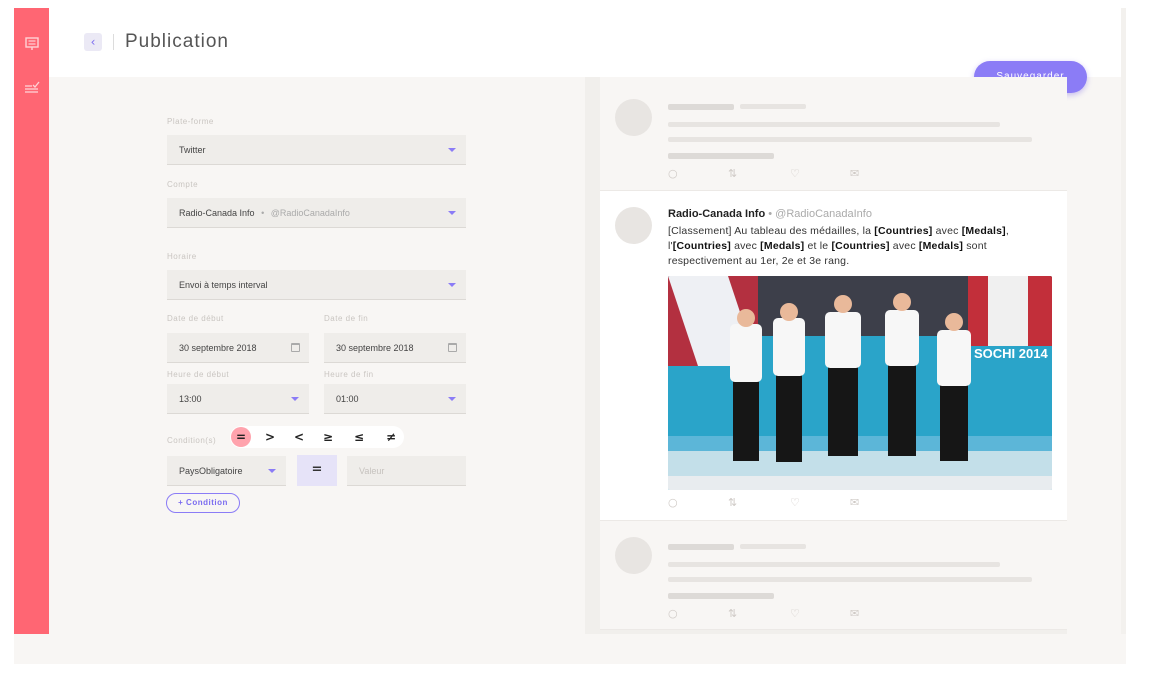 The image size is (1160, 674). I want to click on start-date-label: Date de début, so click(195, 318).